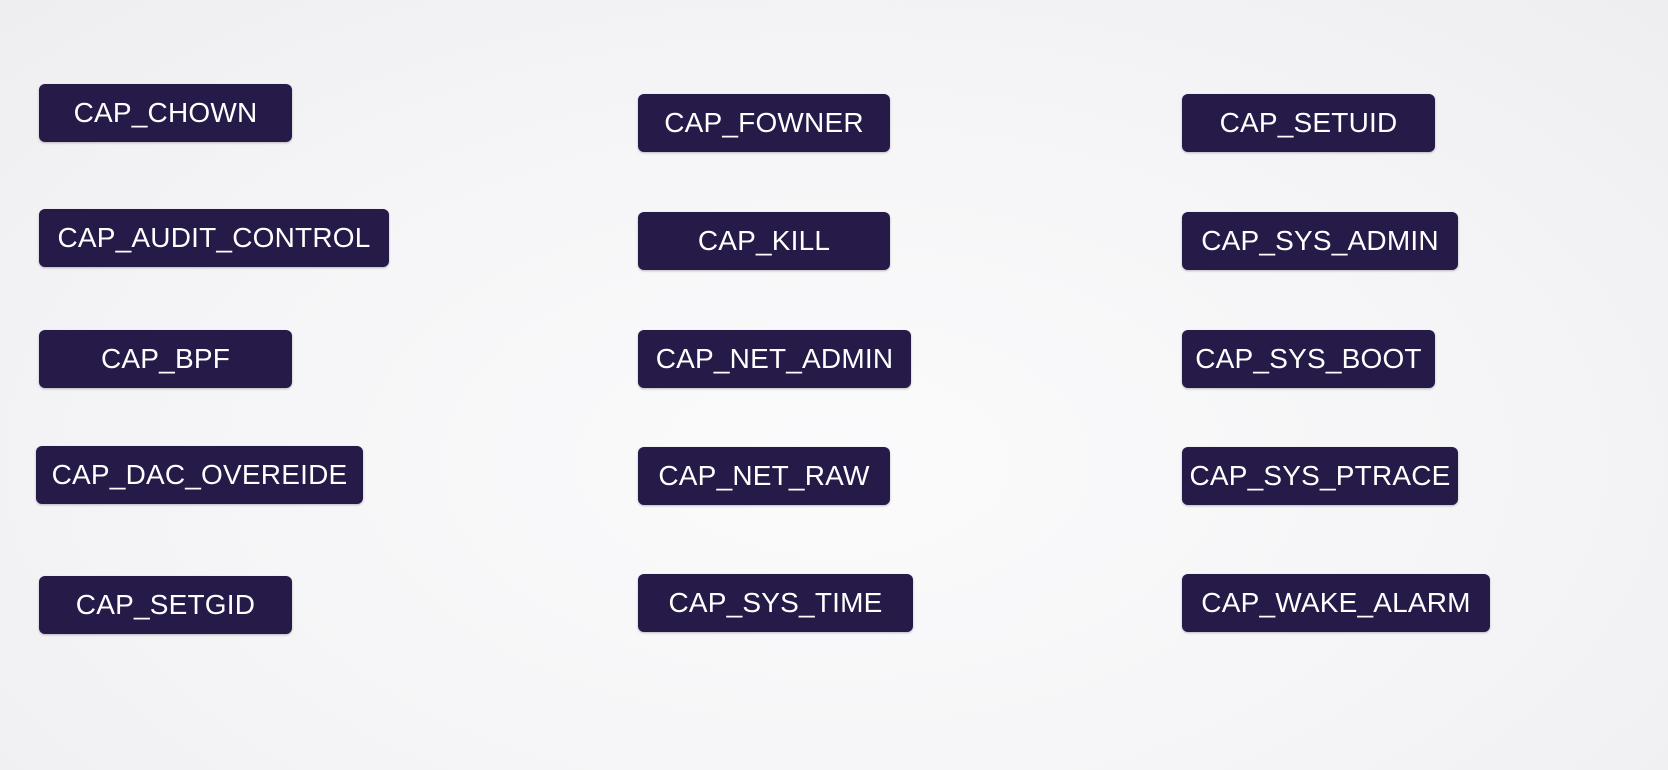 The height and width of the screenshot is (770, 1668). What do you see at coordinates (1308, 359) in the screenshot?
I see `capability-box-sys-boot: CAP_SYS_BOOT` at bounding box center [1308, 359].